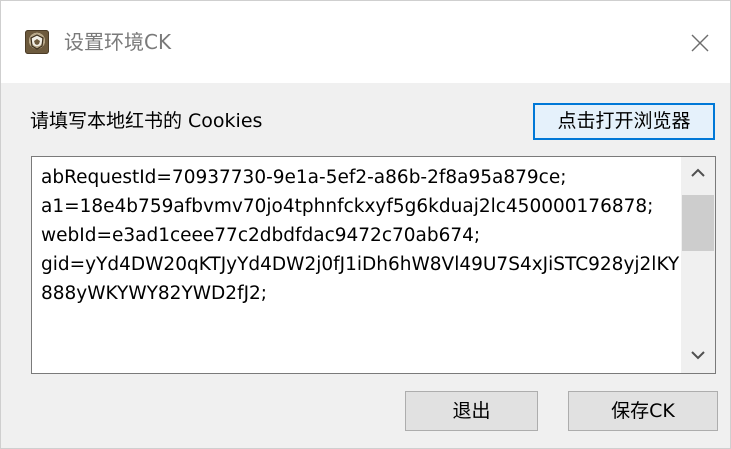 This screenshot has width=731, height=449. I want to click on scroll-down-button, so click(698, 356).